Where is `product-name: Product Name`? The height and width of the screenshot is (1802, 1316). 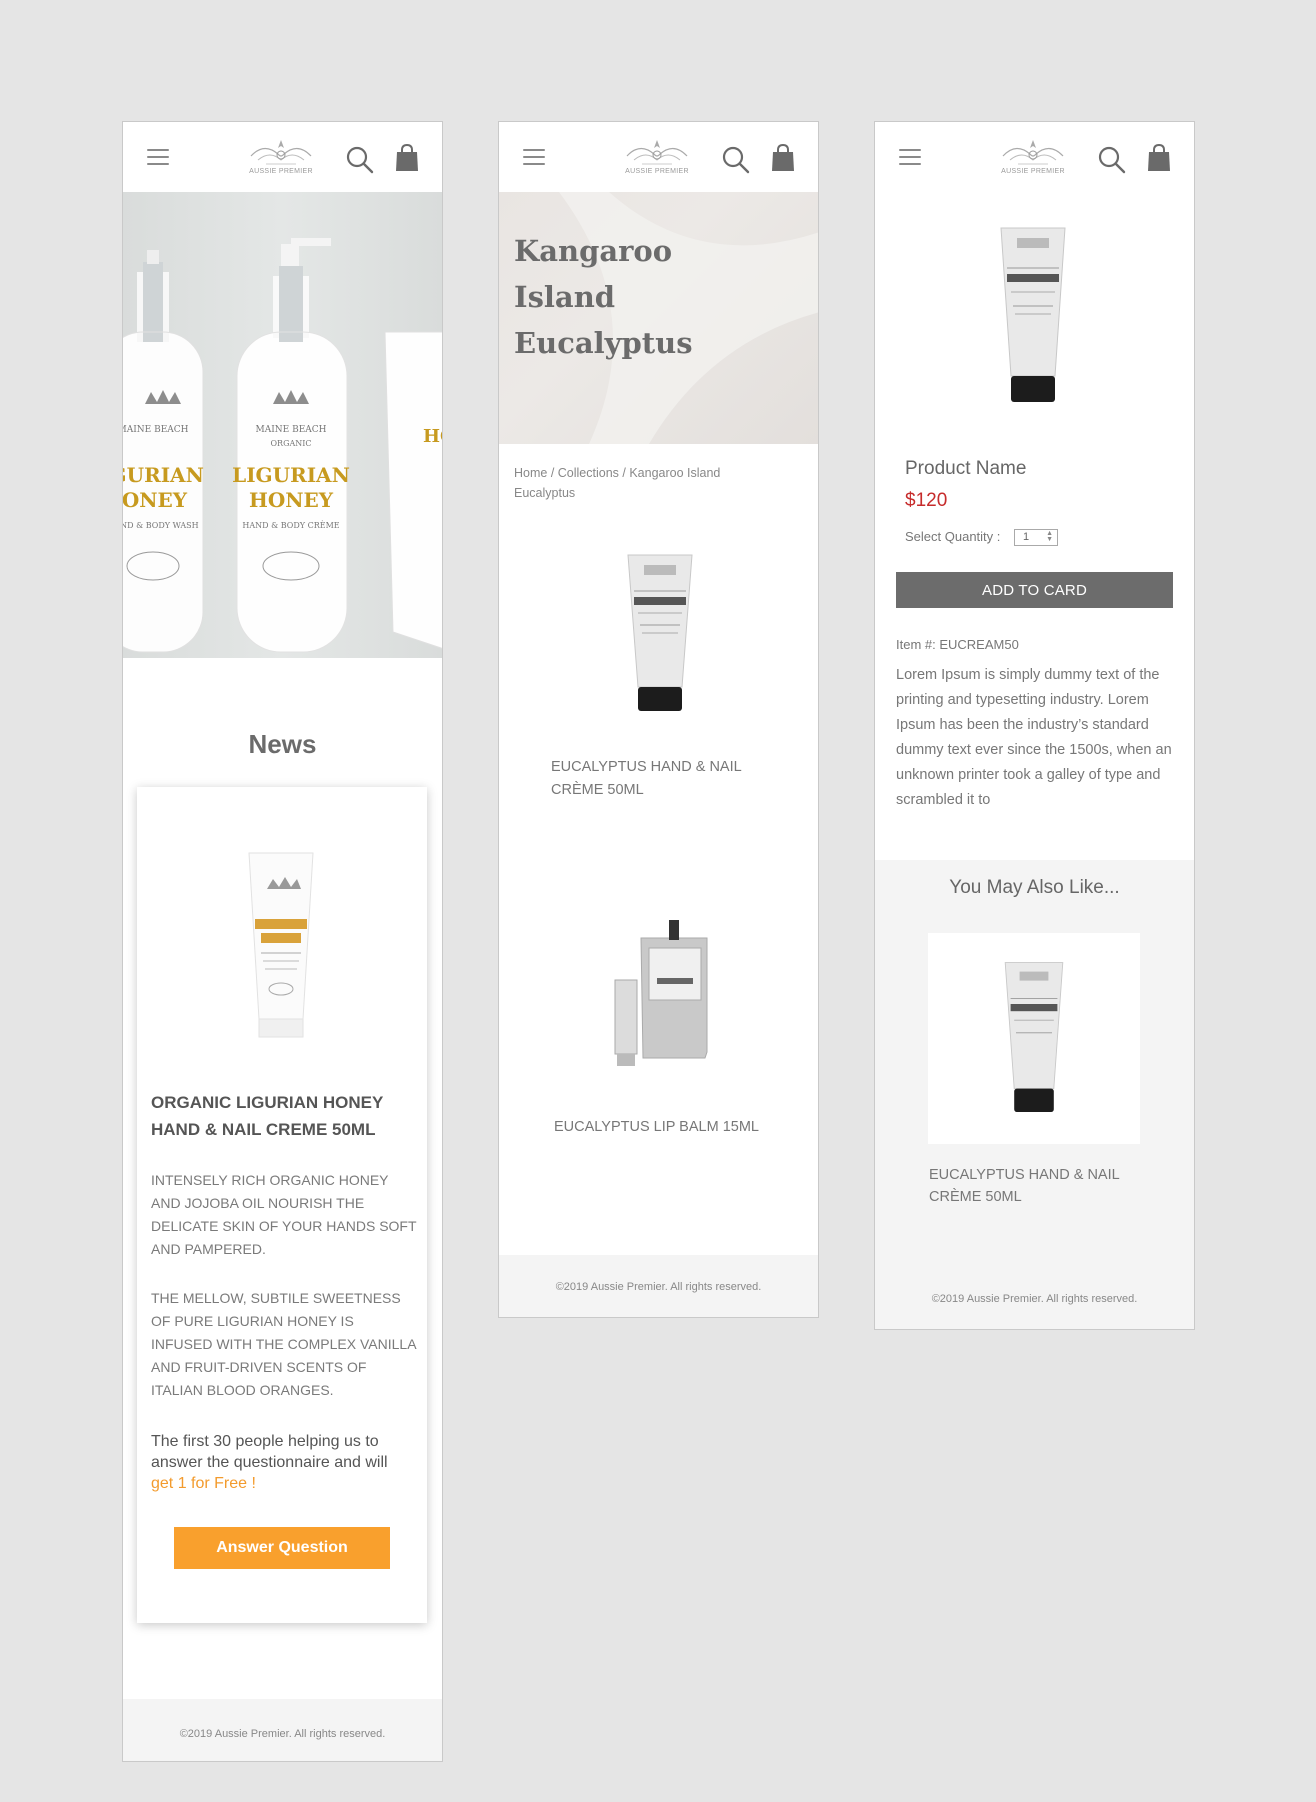 product-name: Product Name is located at coordinates (966, 468).